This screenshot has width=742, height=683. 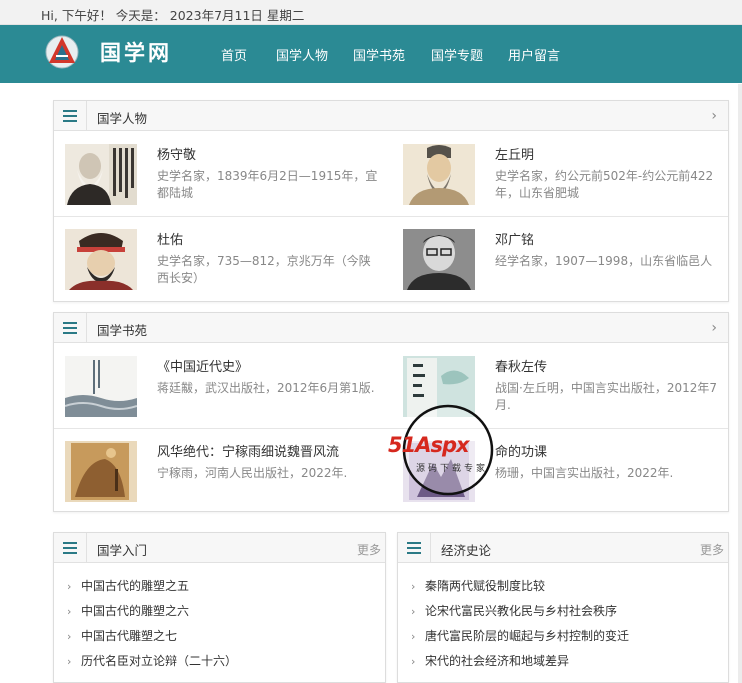 What do you see at coordinates (302, 54) in the screenshot?
I see `nav-people: 国学人物` at bounding box center [302, 54].